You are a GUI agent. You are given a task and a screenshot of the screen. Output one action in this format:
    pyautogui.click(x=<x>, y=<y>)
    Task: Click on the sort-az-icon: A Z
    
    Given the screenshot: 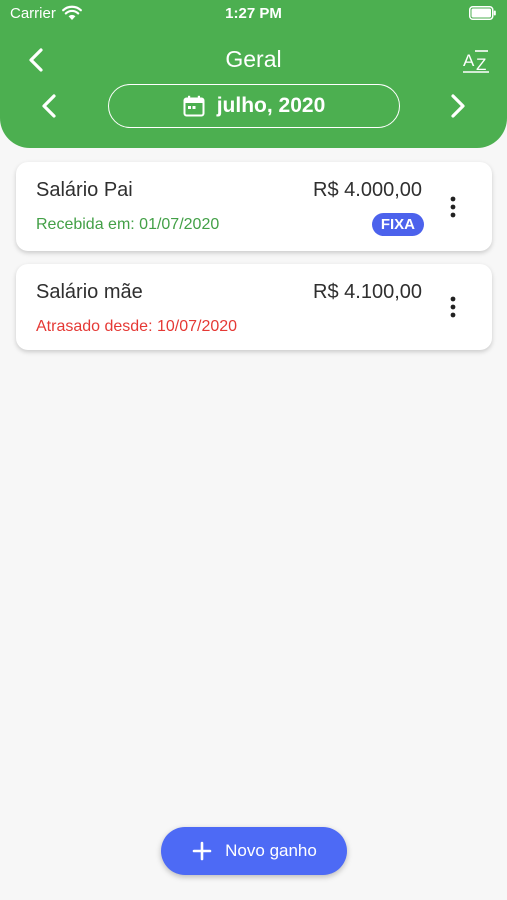 What is the action you would take?
    pyautogui.click(x=477, y=61)
    